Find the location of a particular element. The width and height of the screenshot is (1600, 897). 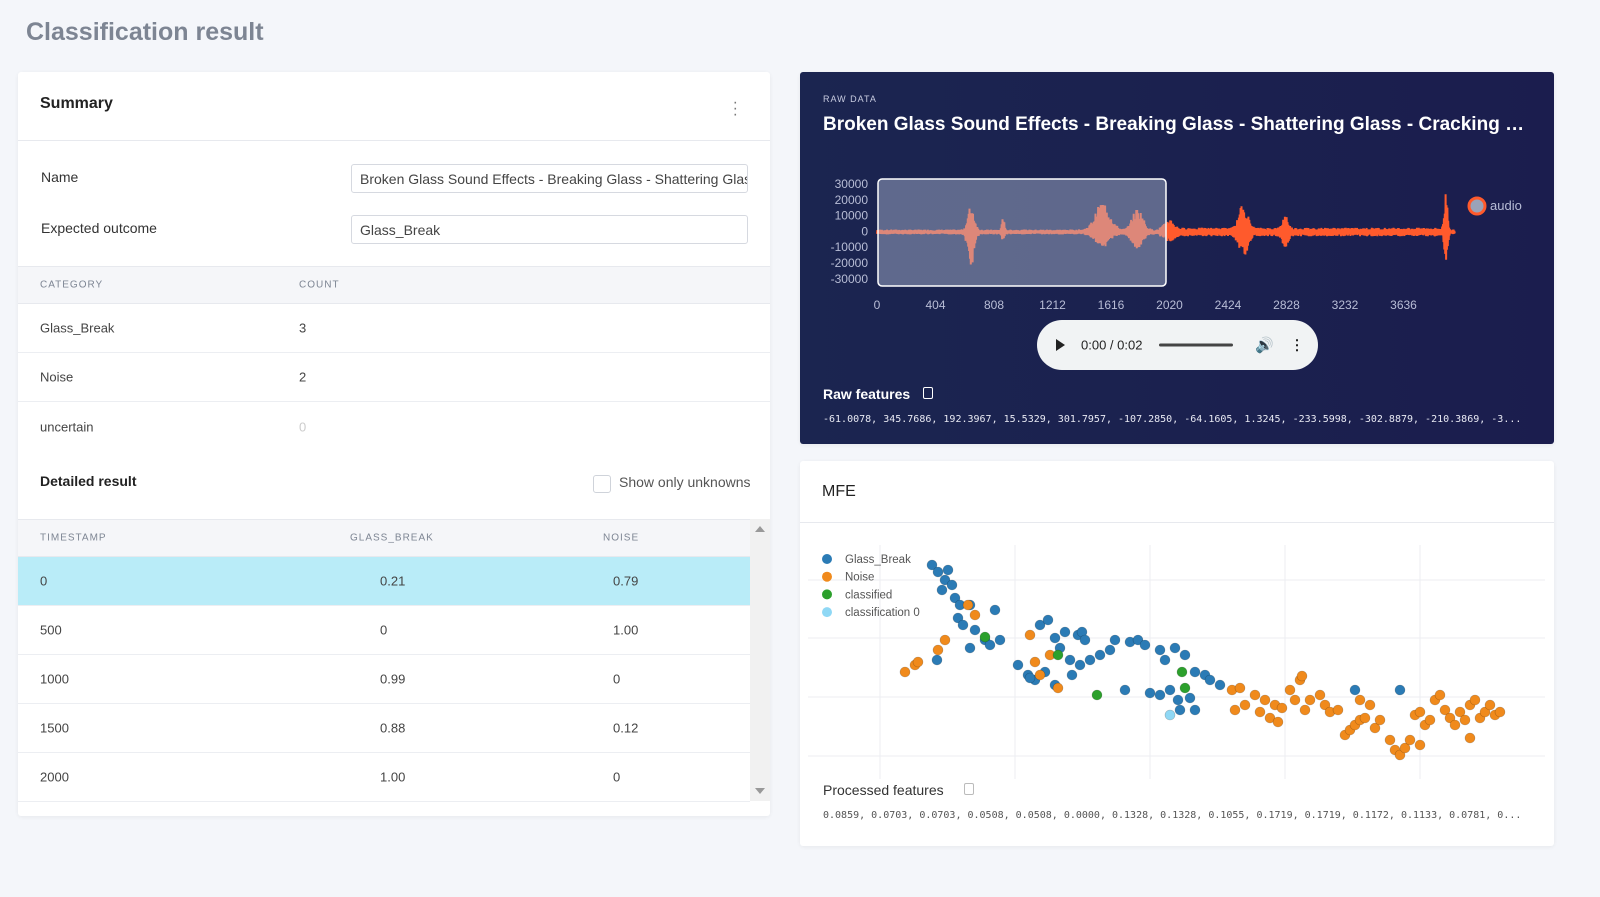

category-count: 0 is located at coordinates (303, 426).